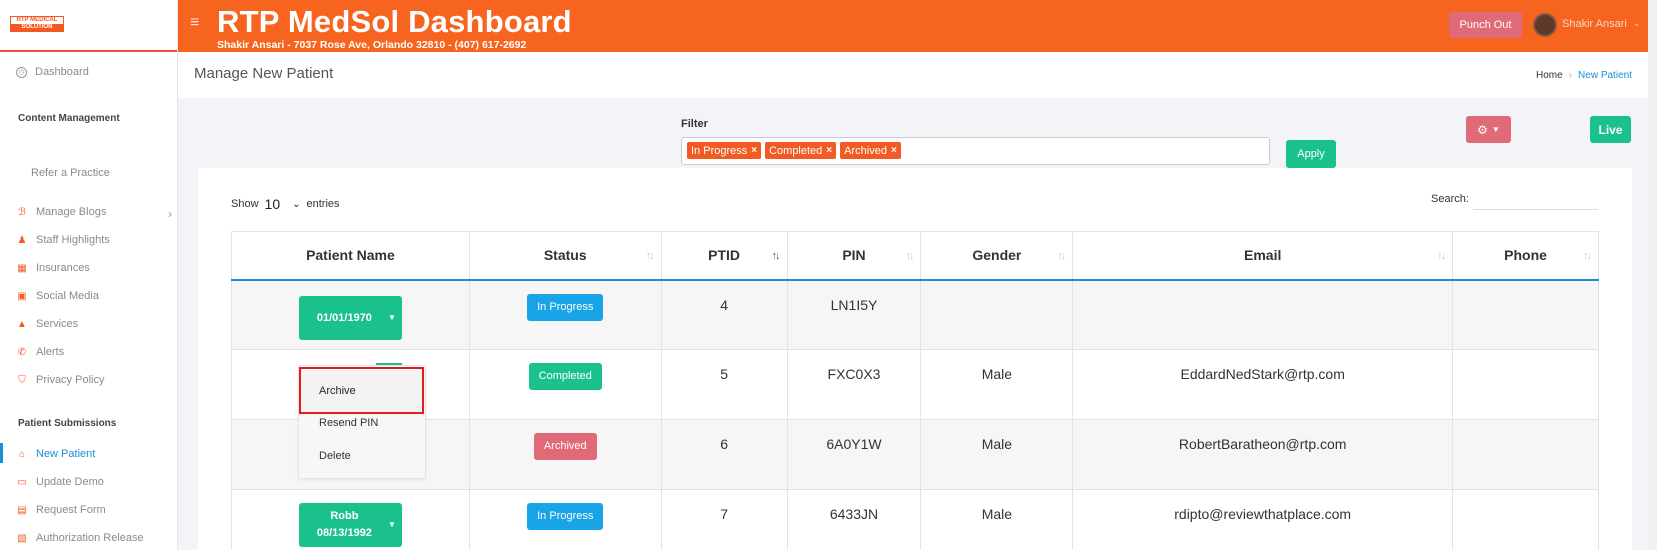 This screenshot has width=1657, height=550. Describe the element at coordinates (854, 314) in the screenshot. I see `cell-pin: LN1I5Y` at that location.